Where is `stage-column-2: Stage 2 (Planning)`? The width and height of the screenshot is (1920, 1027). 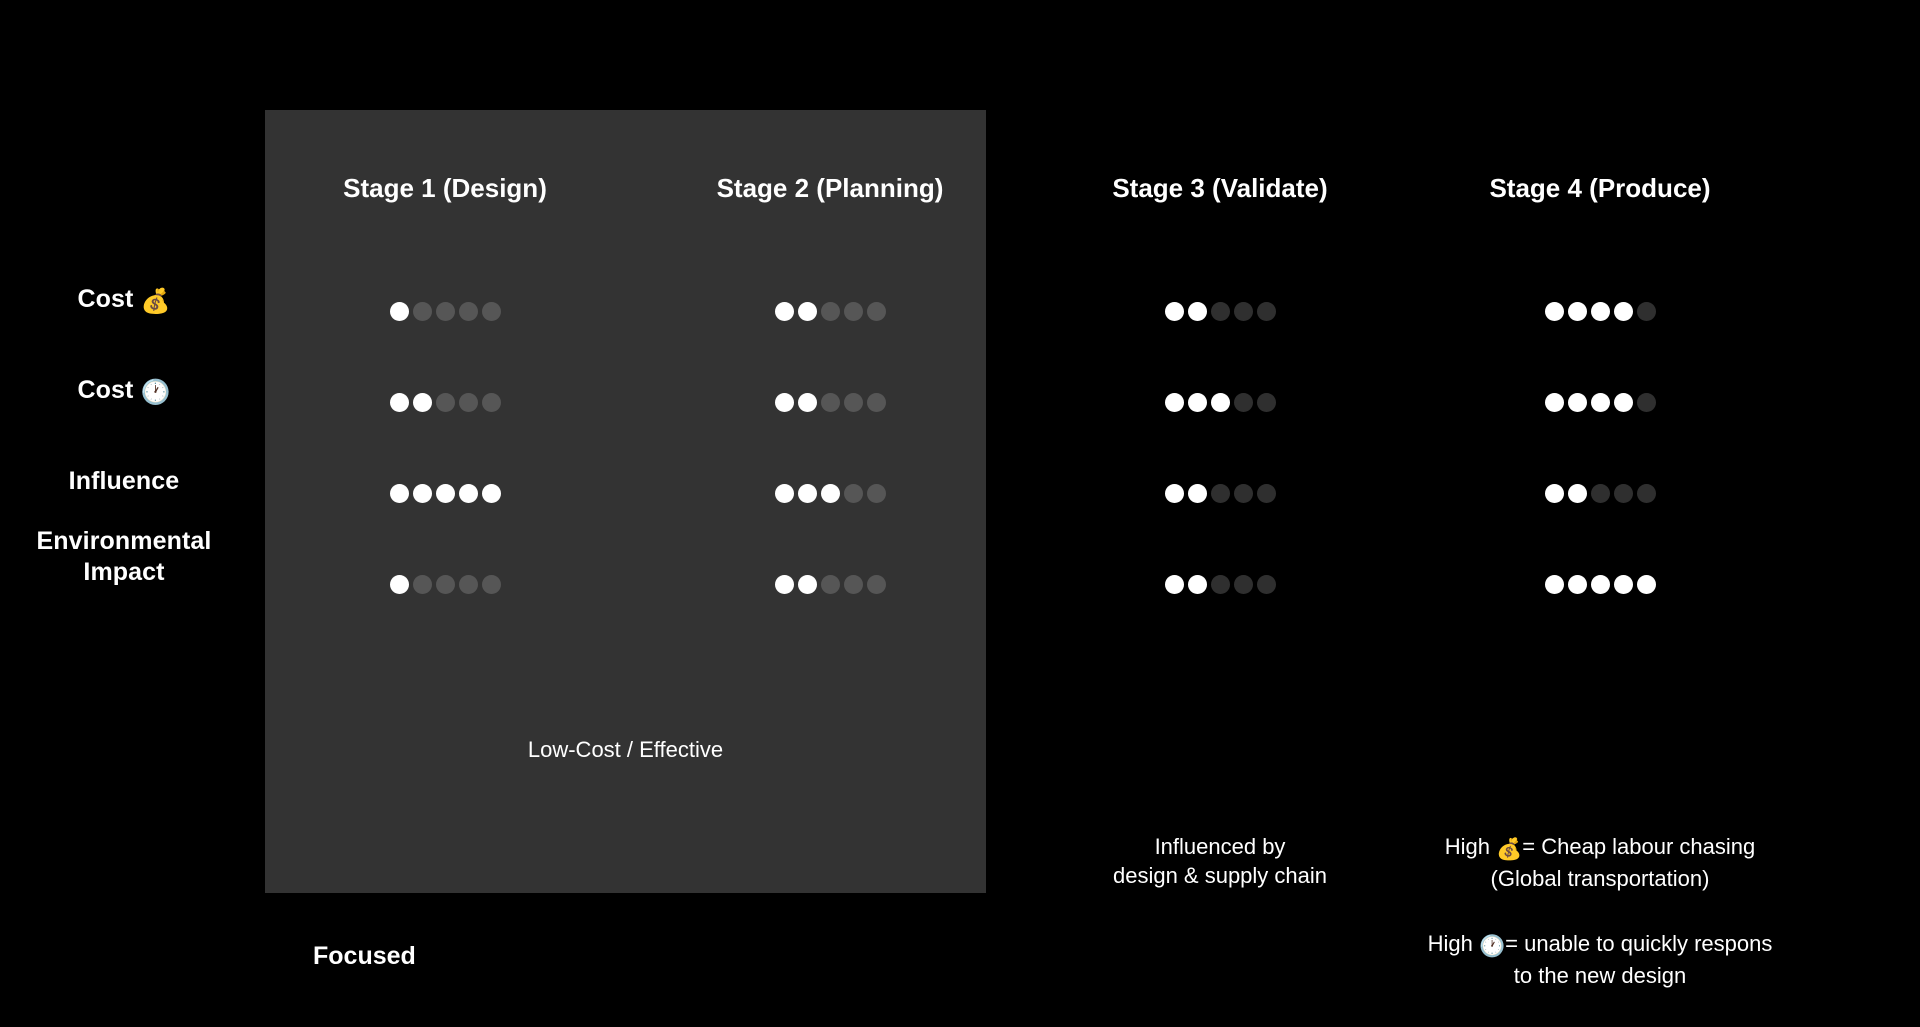
stage-column-2: Stage 2 (Planning) is located at coordinates (830, 501).